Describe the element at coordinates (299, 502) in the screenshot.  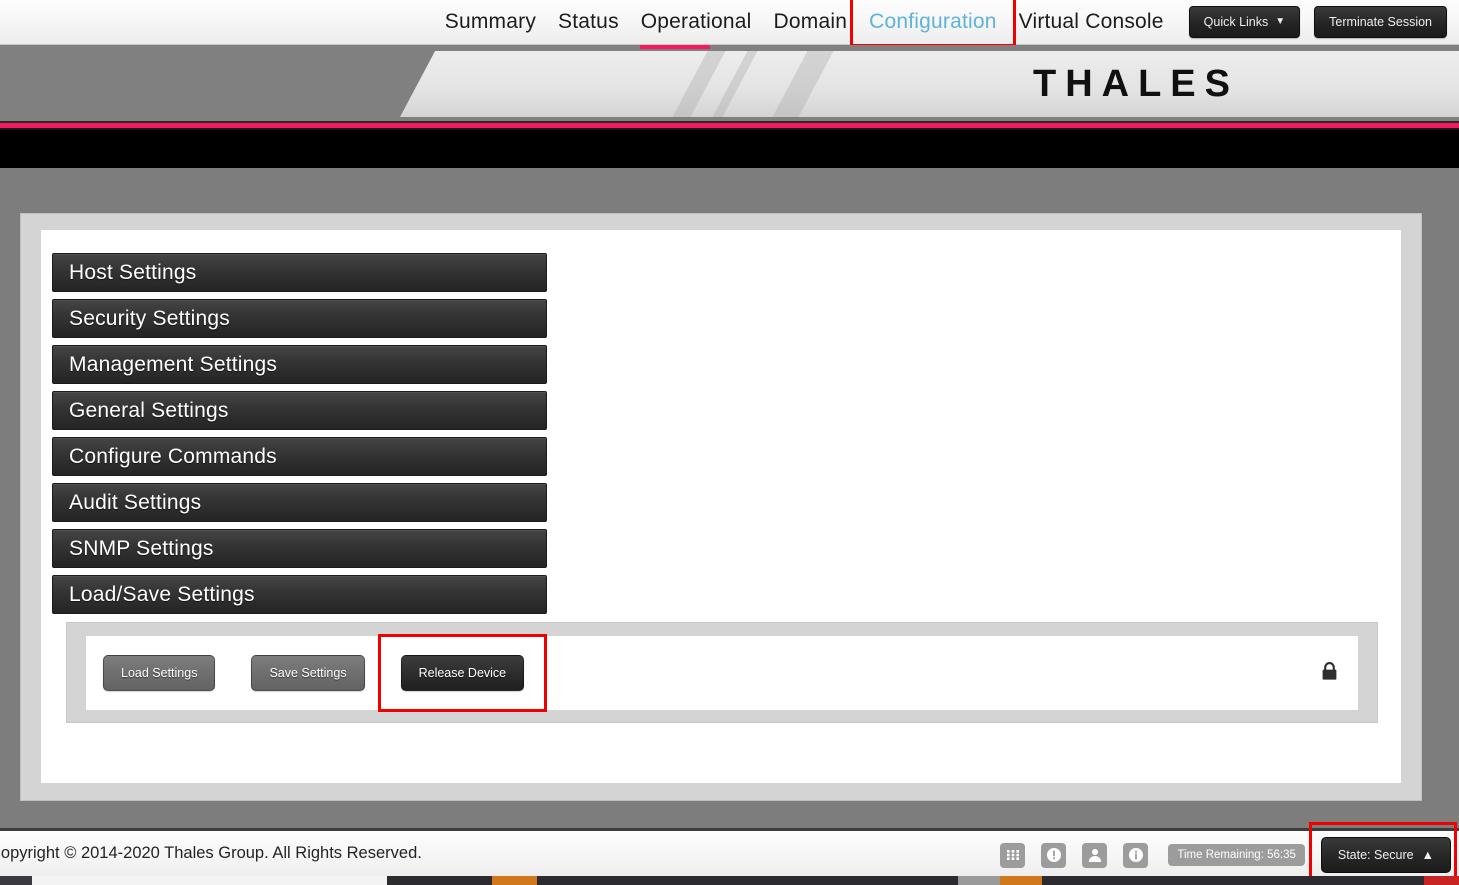
I see `menu-item-audit-settings: Audit Settings` at that location.